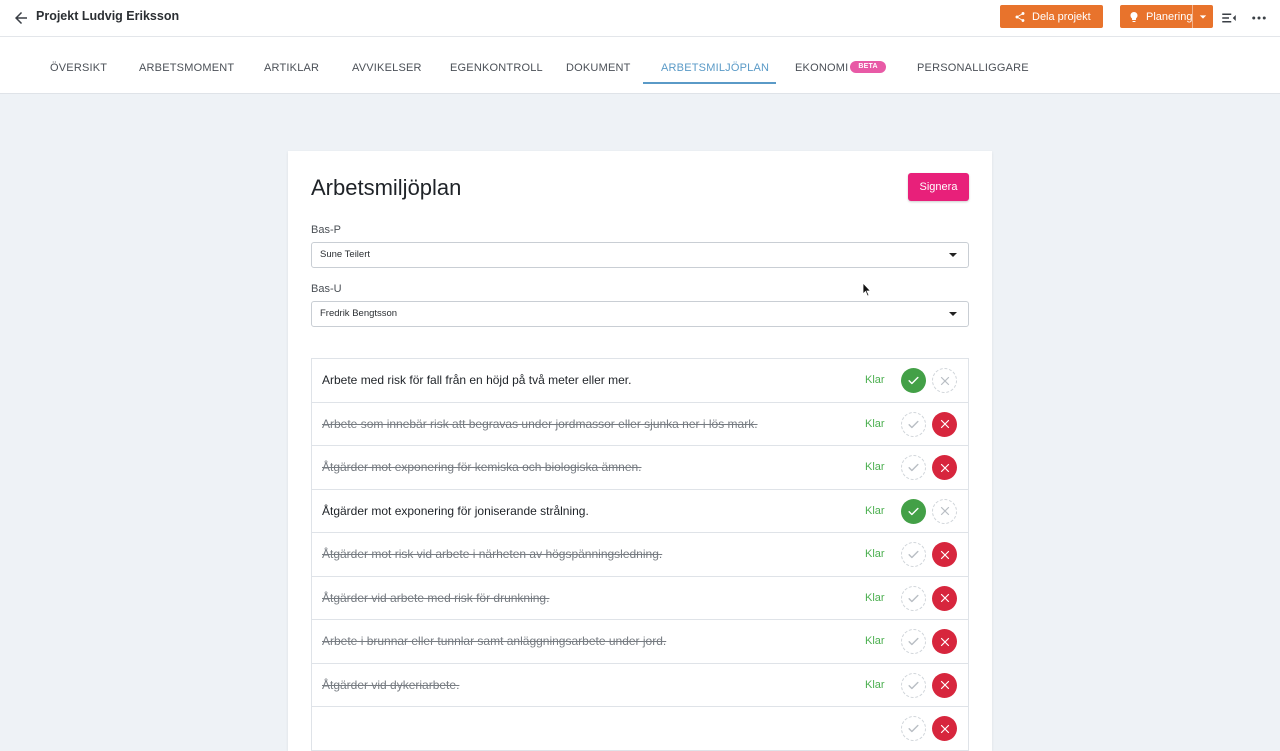 This screenshot has width=1280, height=751. Describe the element at coordinates (326, 230) in the screenshot. I see `basp-label: Bas-P` at that location.